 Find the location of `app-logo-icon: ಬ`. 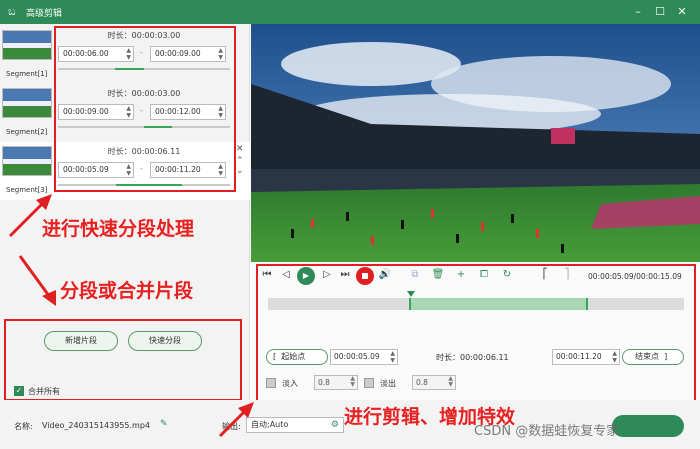

app-logo-icon: ಬ is located at coordinates (12, 11).